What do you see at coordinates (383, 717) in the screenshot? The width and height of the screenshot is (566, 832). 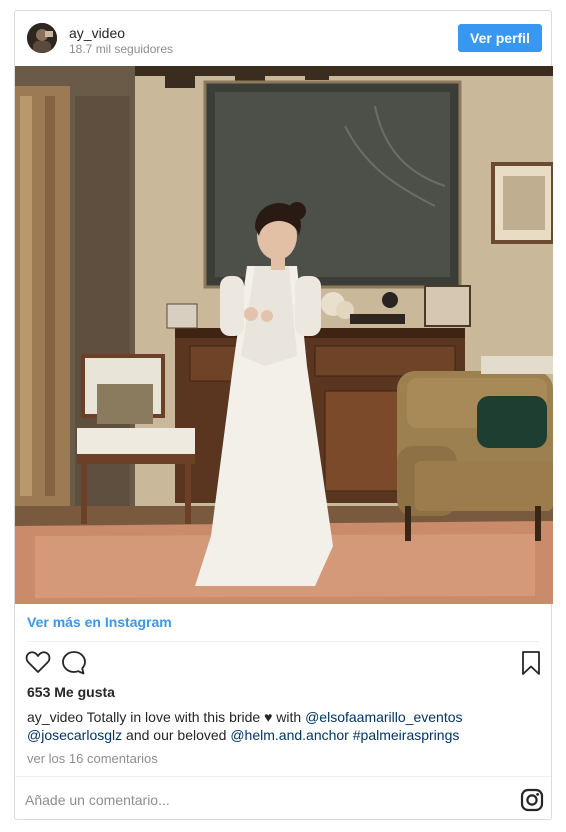 I see `mention-link: @elsofaamarillo_eventos` at bounding box center [383, 717].